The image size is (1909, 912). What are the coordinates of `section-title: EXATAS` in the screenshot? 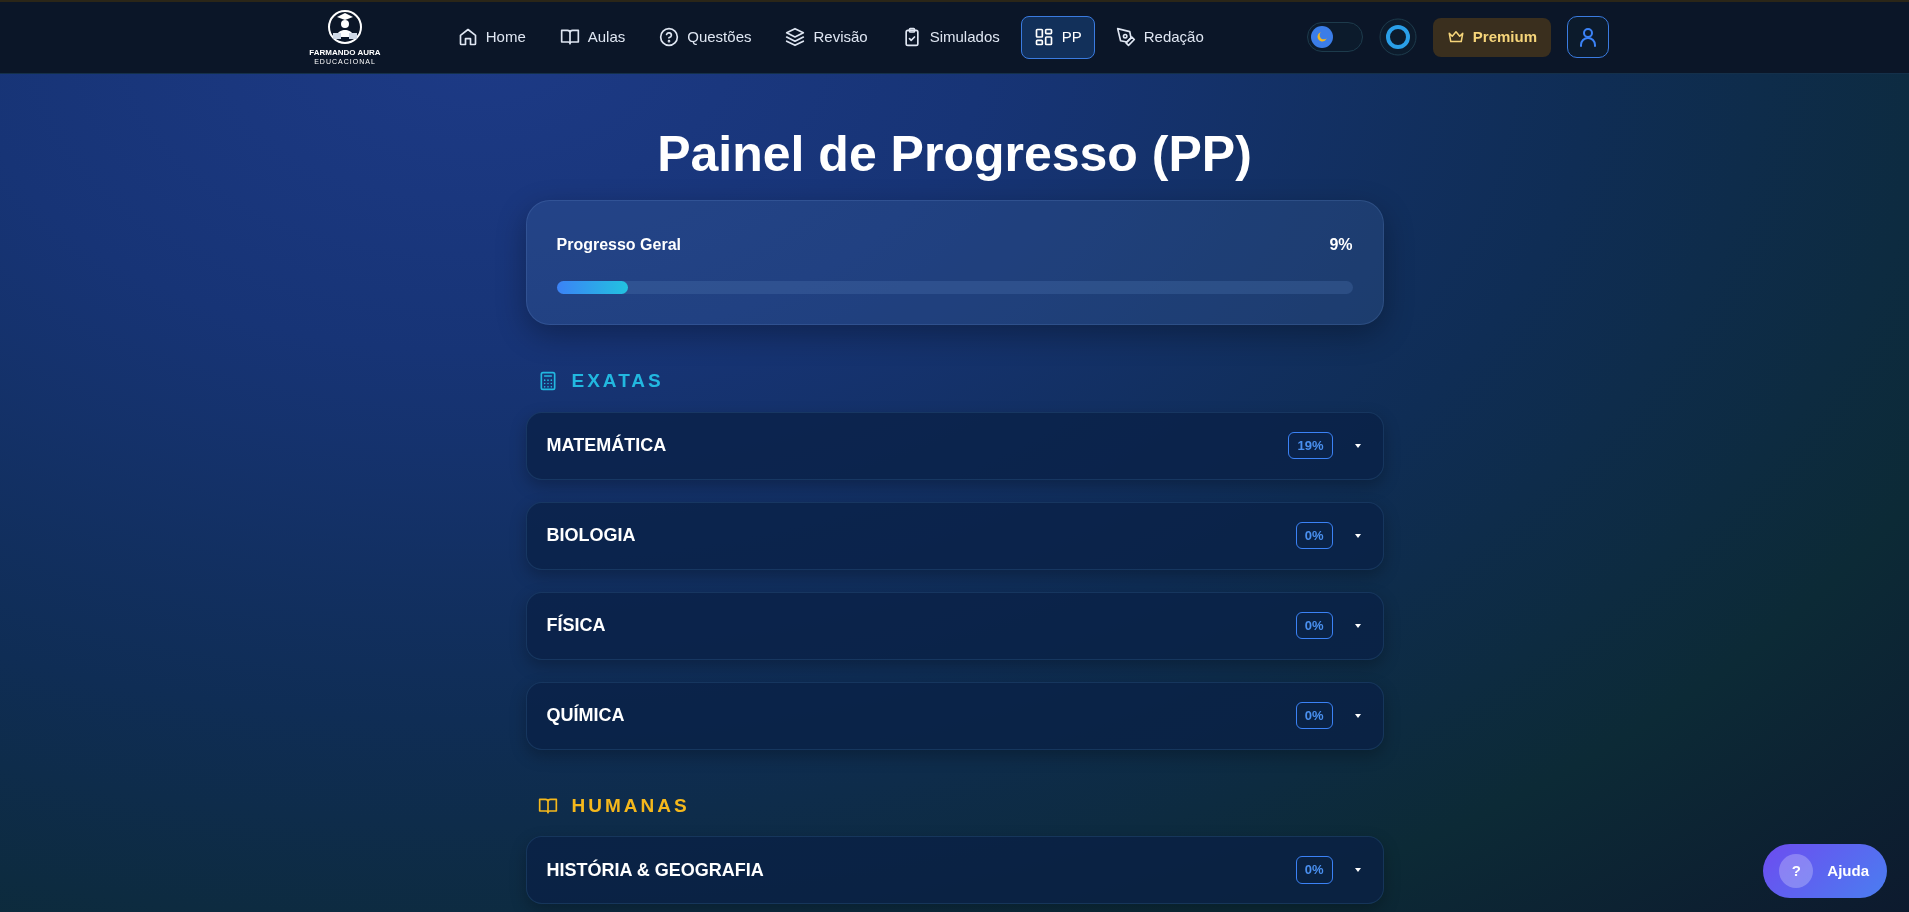 It's located at (617, 381).